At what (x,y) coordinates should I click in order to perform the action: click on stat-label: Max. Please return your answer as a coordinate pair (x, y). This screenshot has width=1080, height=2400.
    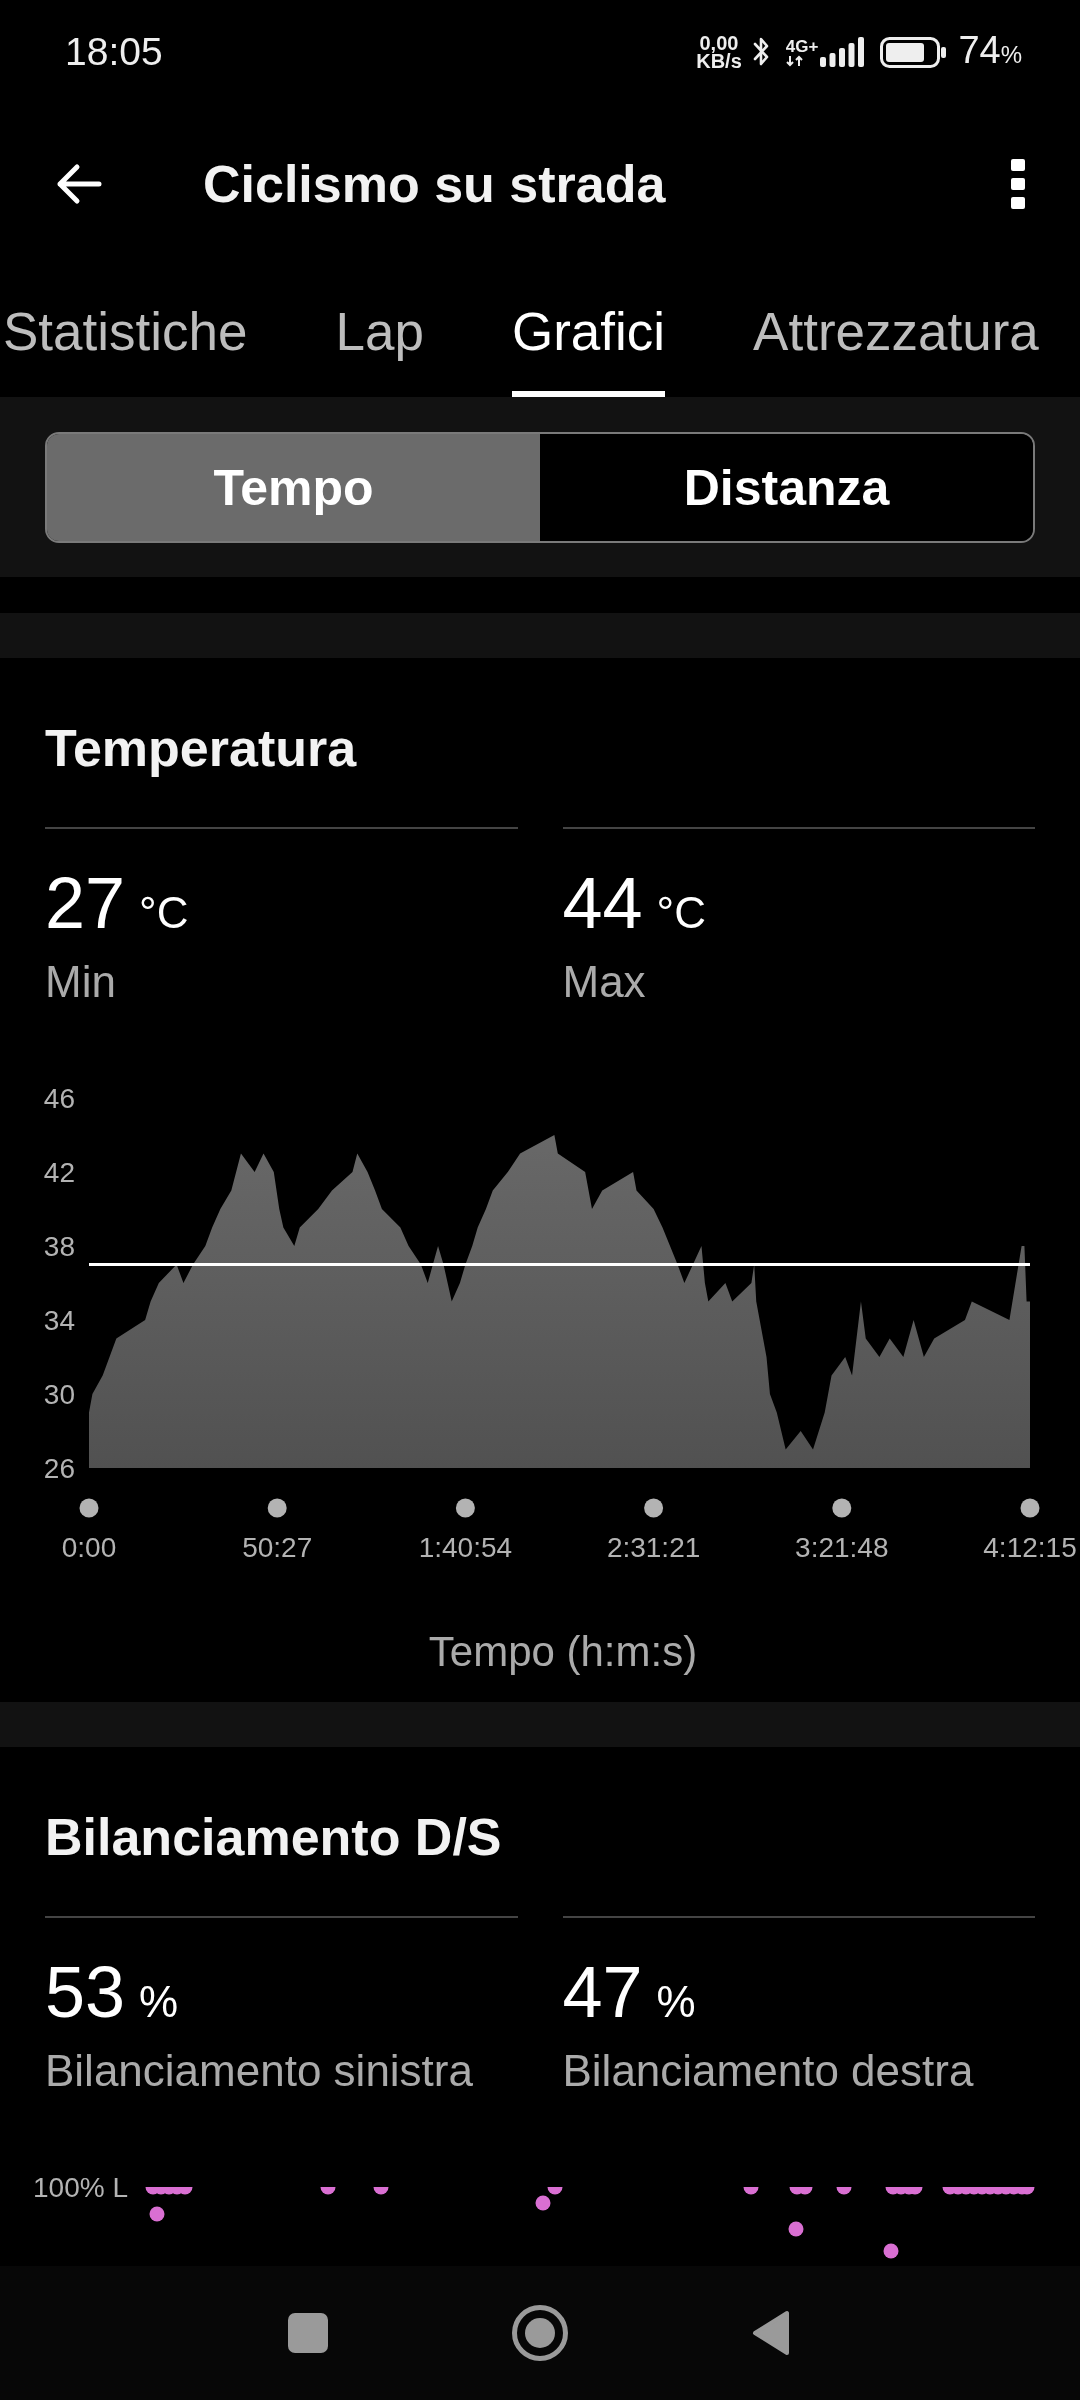
    Looking at the image, I should click on (604, 982).